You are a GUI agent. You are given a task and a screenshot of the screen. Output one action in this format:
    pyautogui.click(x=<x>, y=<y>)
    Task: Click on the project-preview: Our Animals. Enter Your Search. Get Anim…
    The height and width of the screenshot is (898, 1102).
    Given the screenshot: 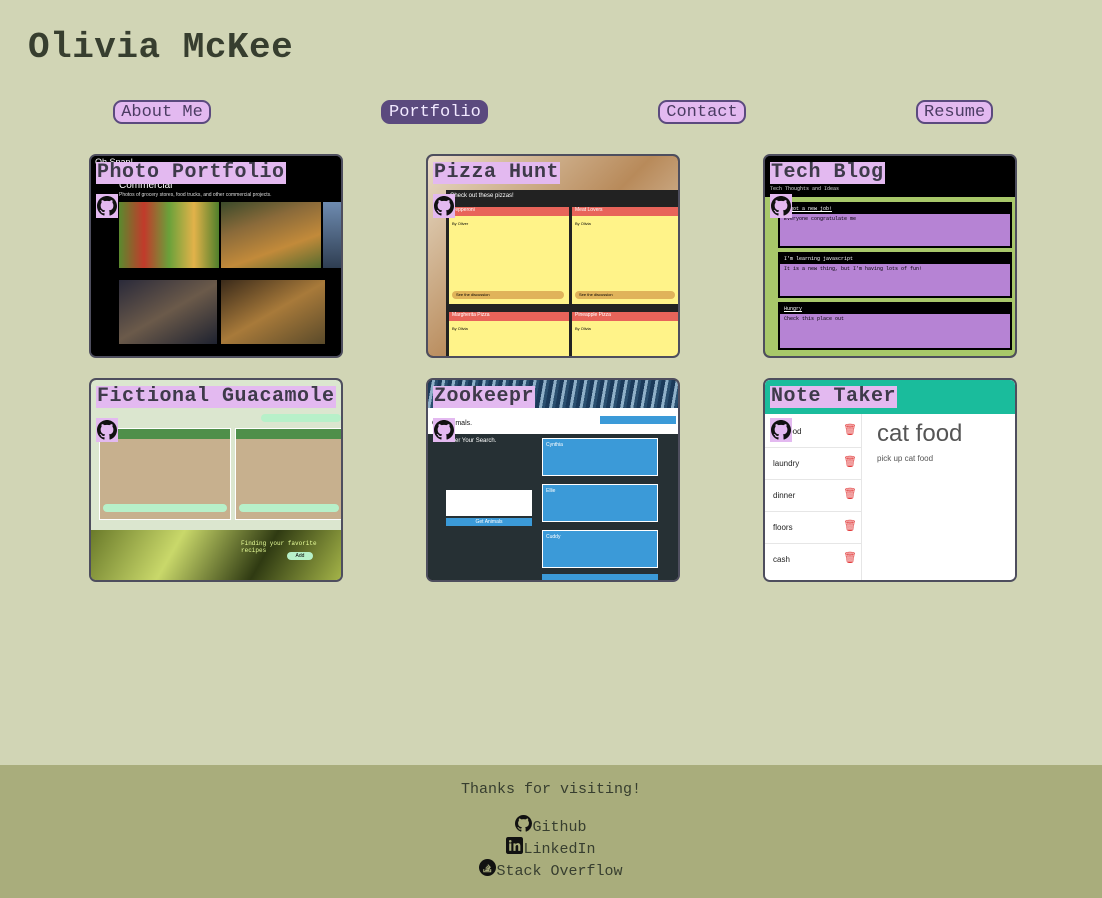 What is the action you would take?
    pyautogui.click(x=553, y=480)
    